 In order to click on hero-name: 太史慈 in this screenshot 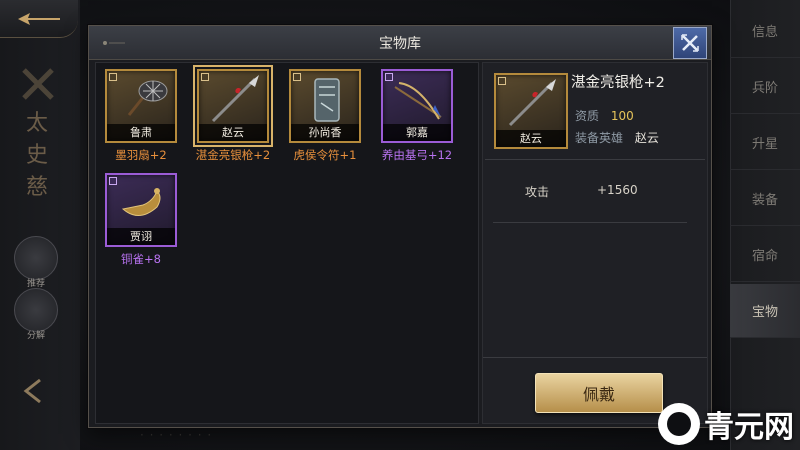, I will do `click(36, 155)`.